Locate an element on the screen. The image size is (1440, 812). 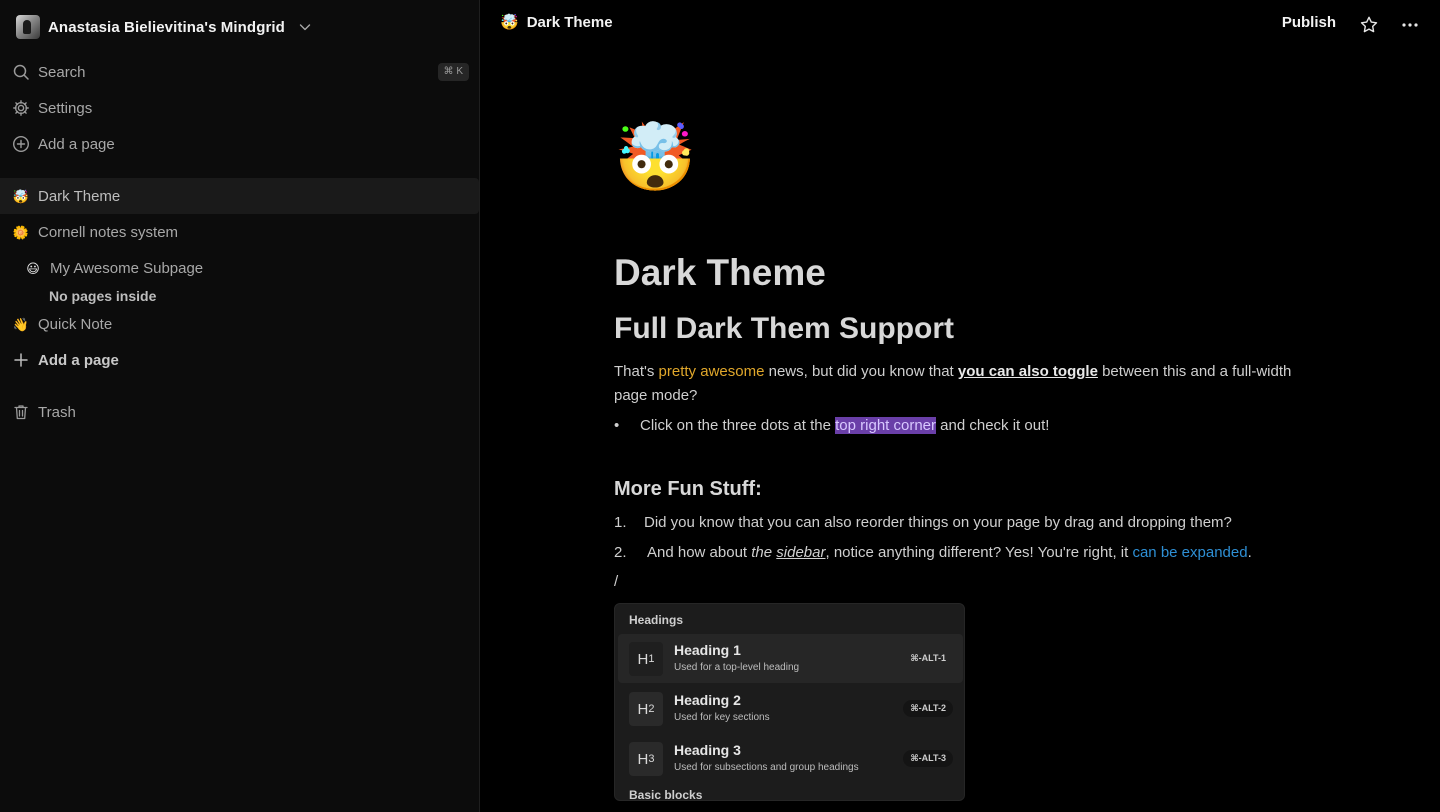
bold-underlined-text: you can also toggle is located at coordinates (1027, 371).